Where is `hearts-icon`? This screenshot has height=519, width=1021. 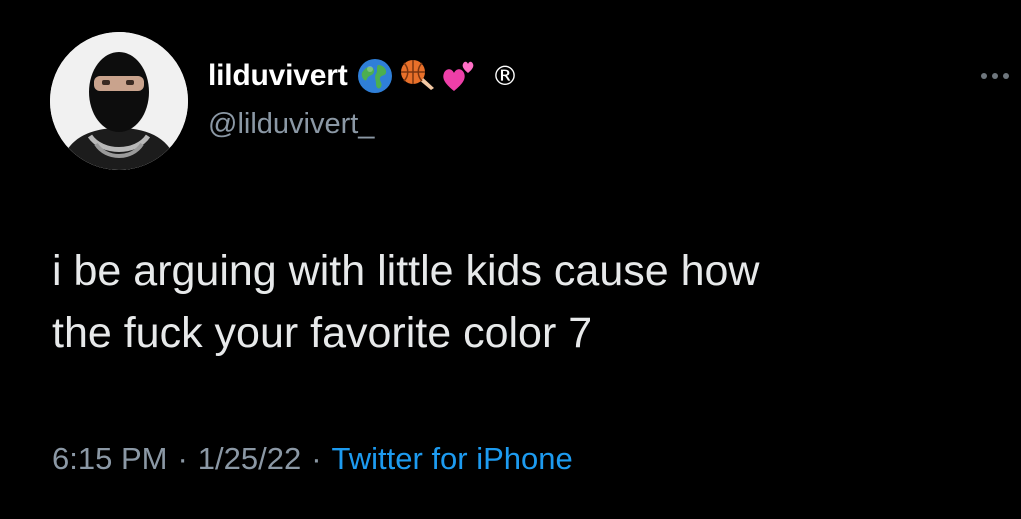
hearts-icon is located at coordinates (459, 76).